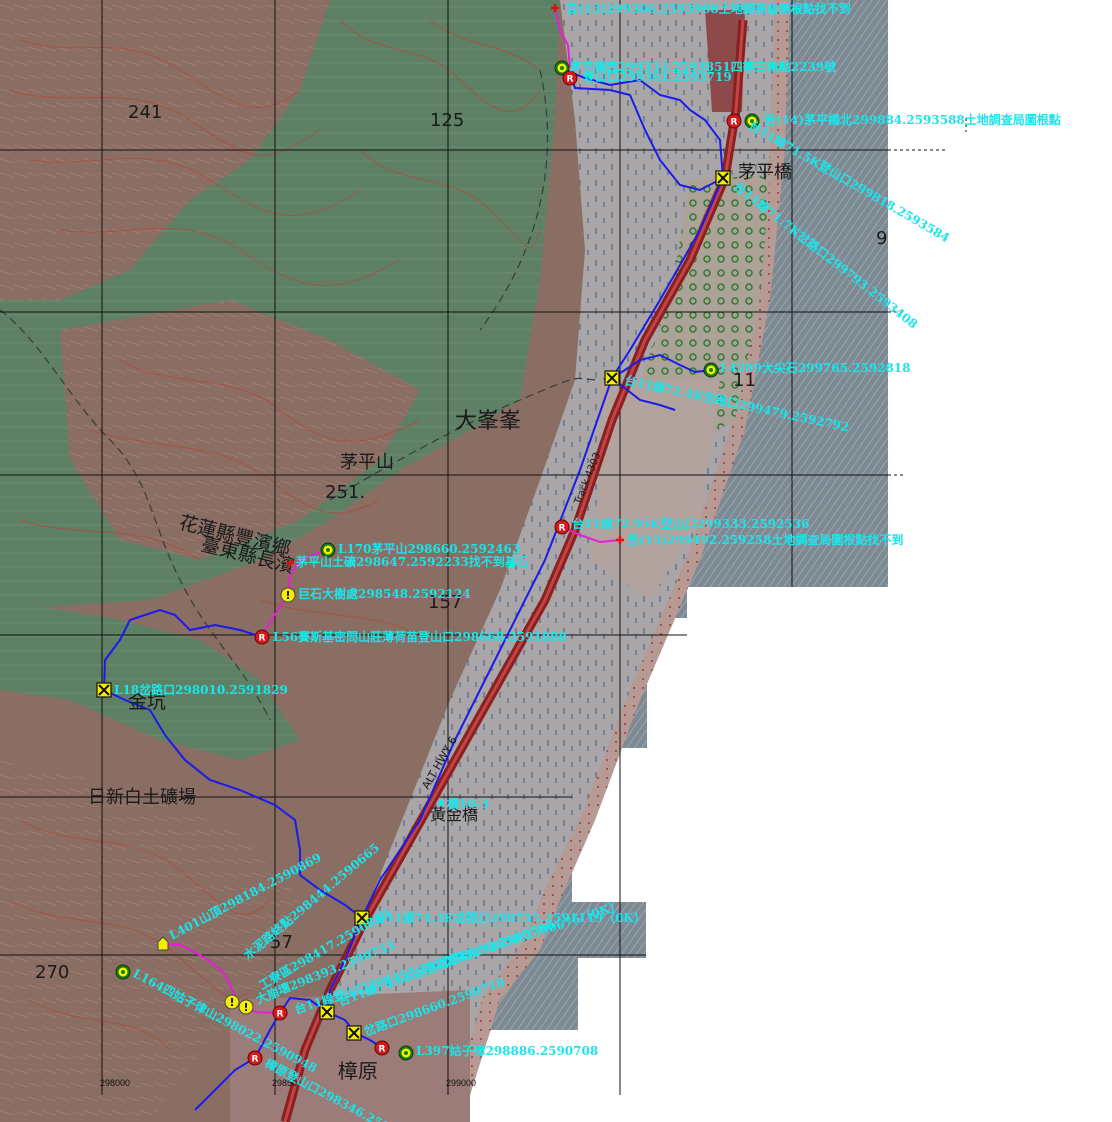  I want to click on elevation-270: 270, so click(52, 972).